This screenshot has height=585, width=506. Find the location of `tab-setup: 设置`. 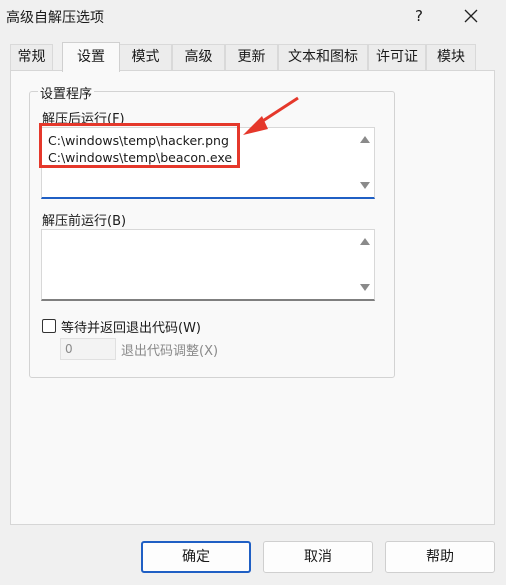

tab-setup: 设置 is located at coordinates (91, 57).